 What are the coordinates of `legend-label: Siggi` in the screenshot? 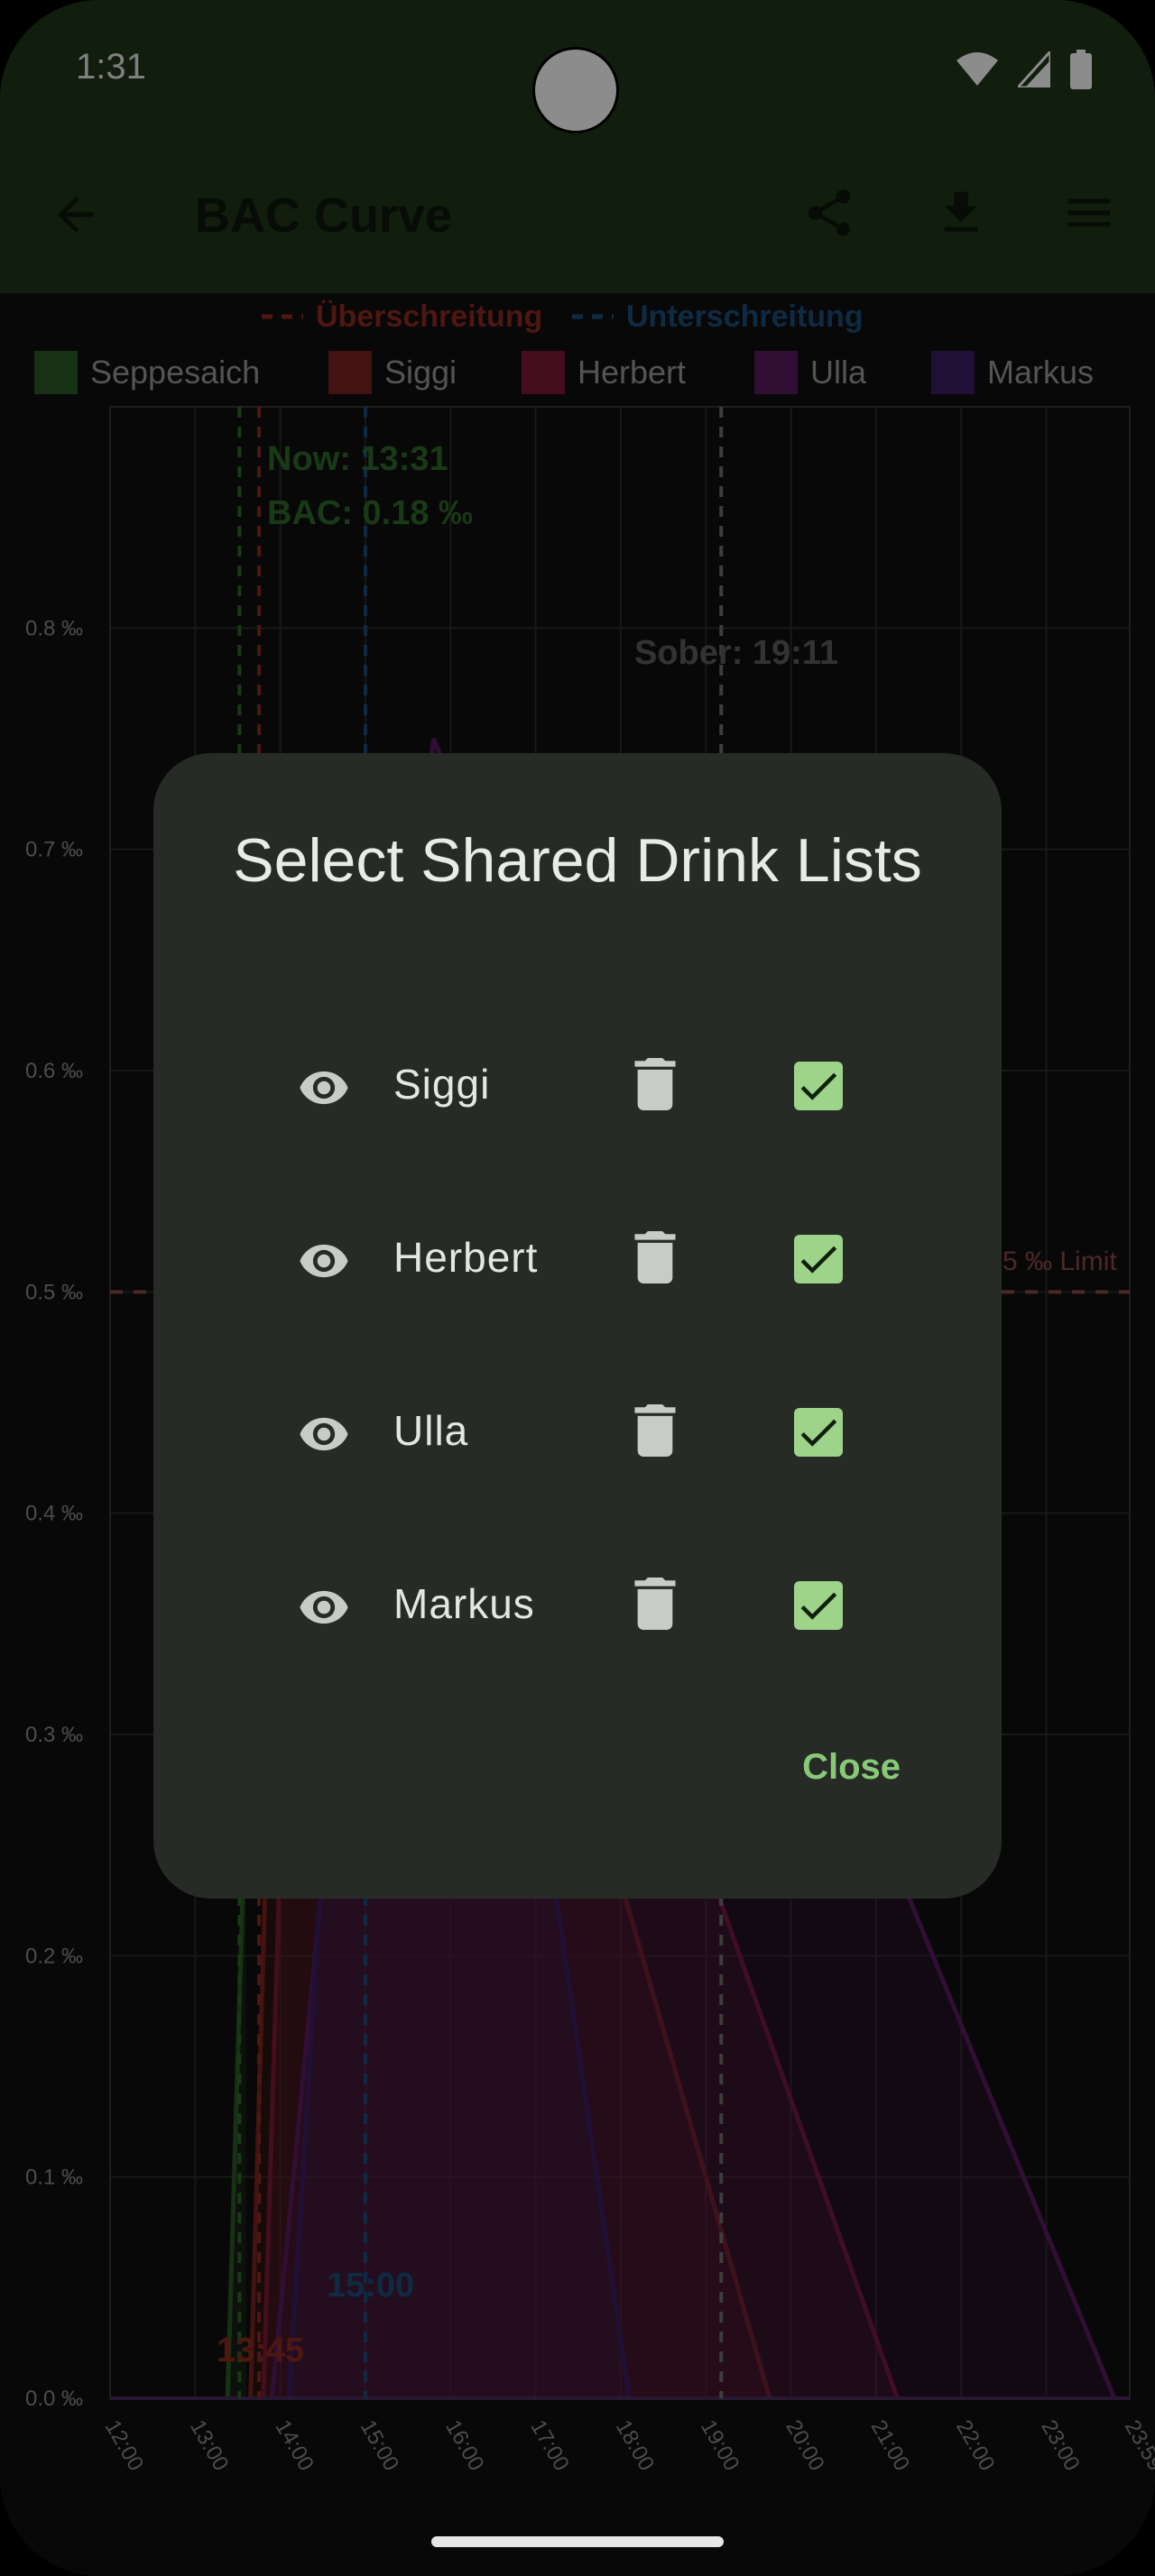 It's located at (420, 372).